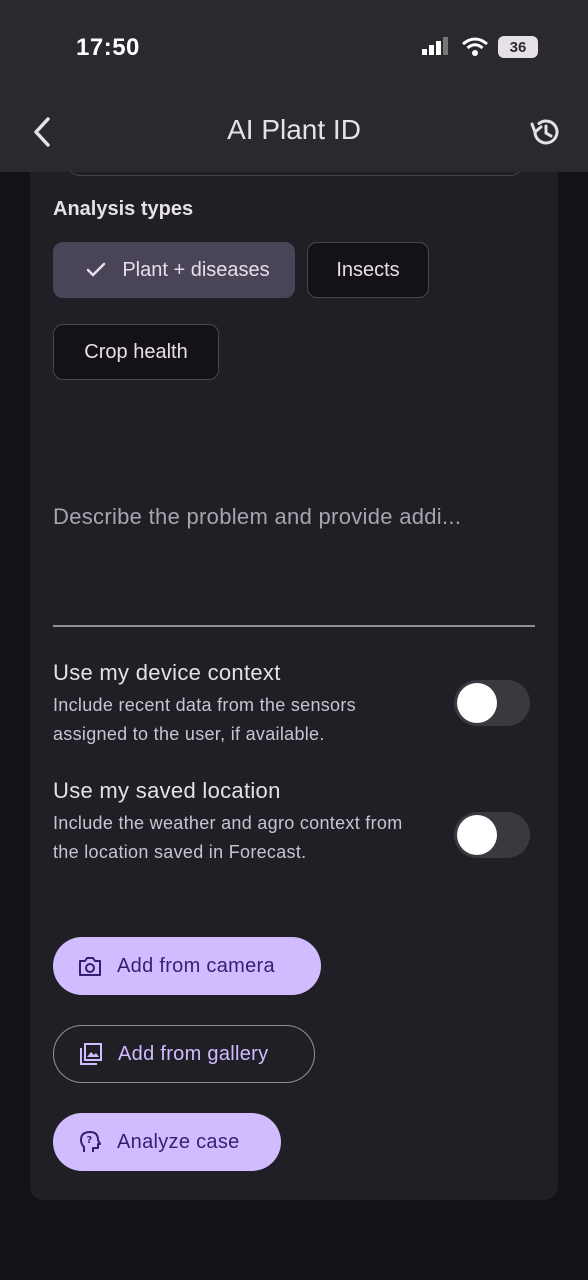 The height and width of the screenshot is (1280, 588). I want to click on device-context-title: Use my device context, so click(167, 672).